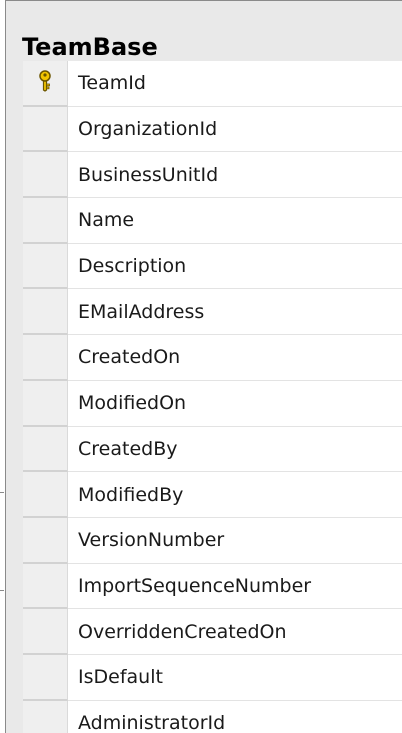 The width and height of the screenshot is (402, 733). Describe the element at coordinates (235, 221) in the screenshot. I see `column-cell: Name` at that location.